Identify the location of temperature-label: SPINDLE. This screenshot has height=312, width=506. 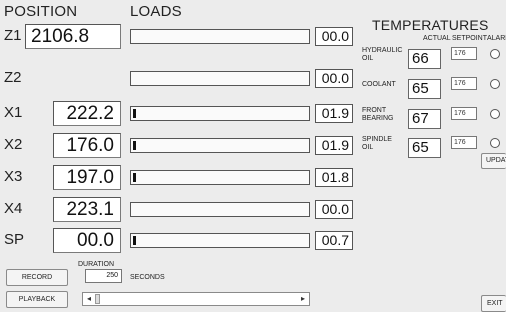
(377, 139).